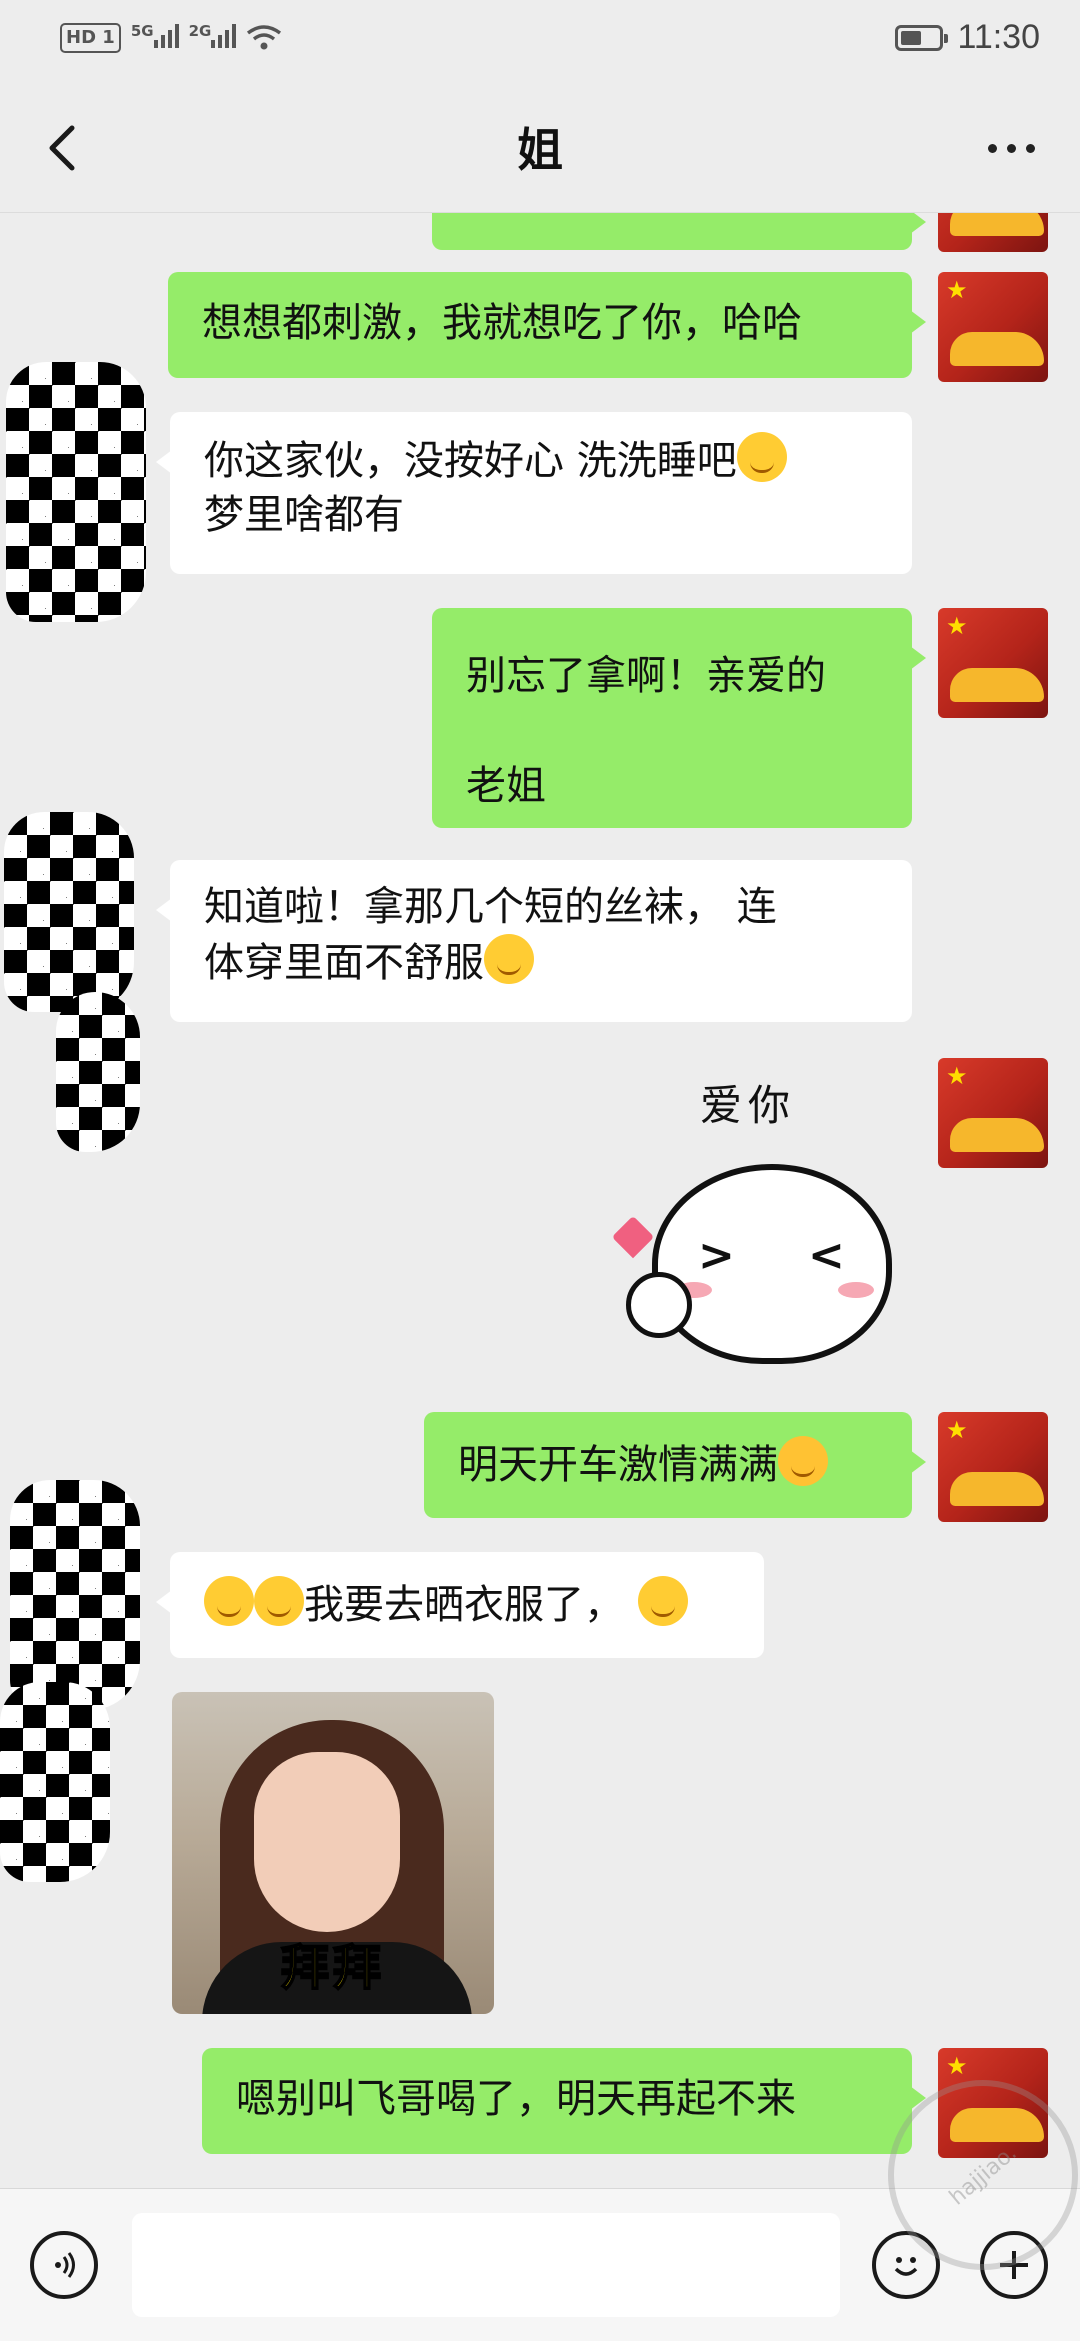 This screenshot has height=2341, width=1080. I want to click on status-right: 11:30, so click(967, 37).